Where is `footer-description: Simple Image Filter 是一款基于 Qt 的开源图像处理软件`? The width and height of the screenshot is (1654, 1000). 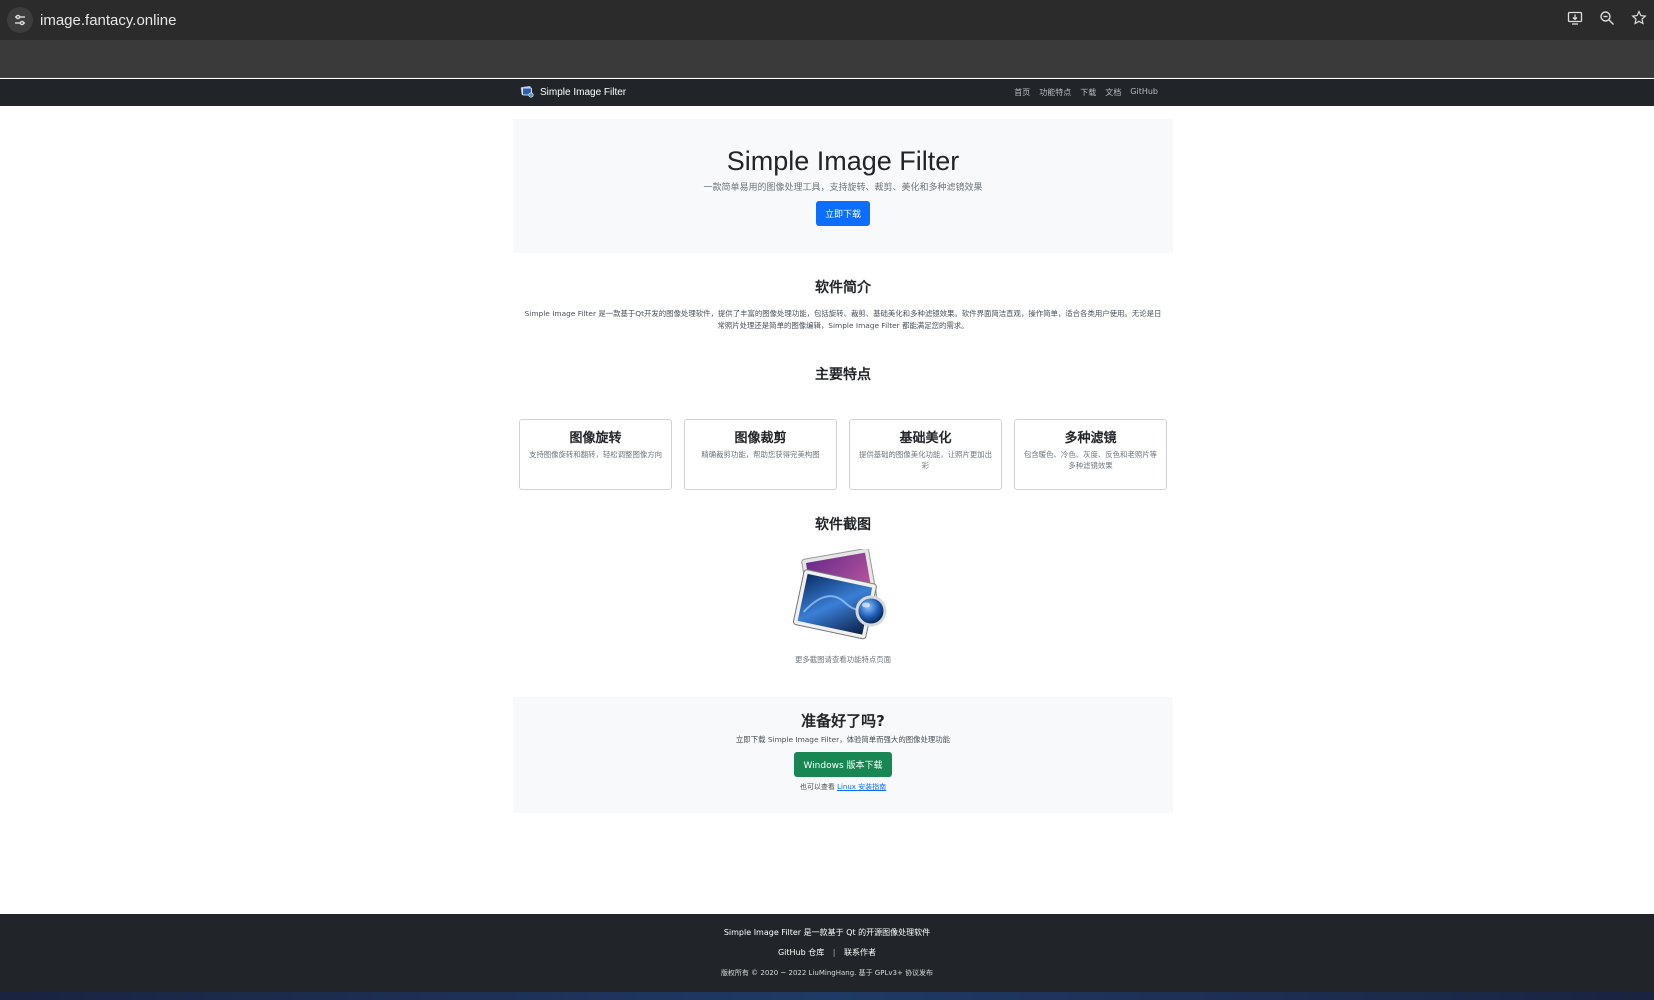 footer-description: Simple Image Filter 是一款基于 Qt 的开源图像处理软件 is located at coordinates (827, 932).